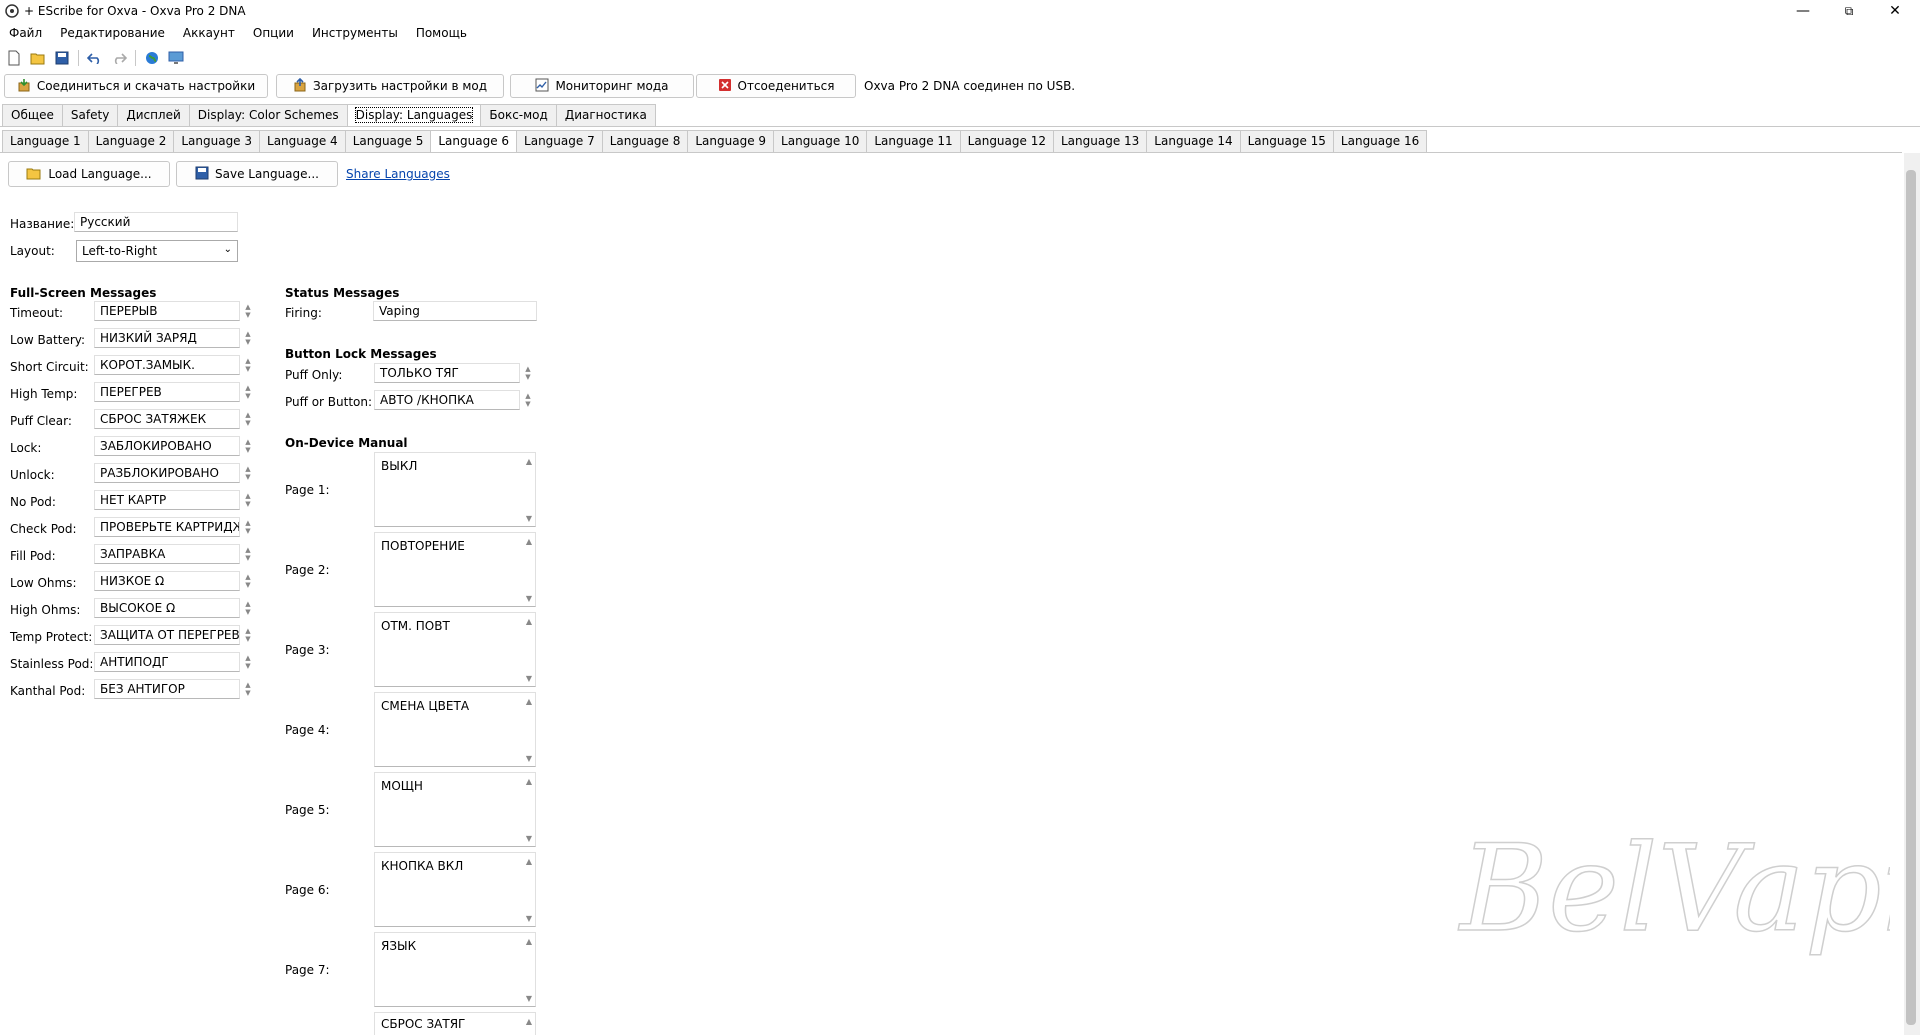  Describe the element at coordinates (167, 365) in the screenshot. I see `short-circuit-input: КОРОТ.ЗАМЫК.` at that location.